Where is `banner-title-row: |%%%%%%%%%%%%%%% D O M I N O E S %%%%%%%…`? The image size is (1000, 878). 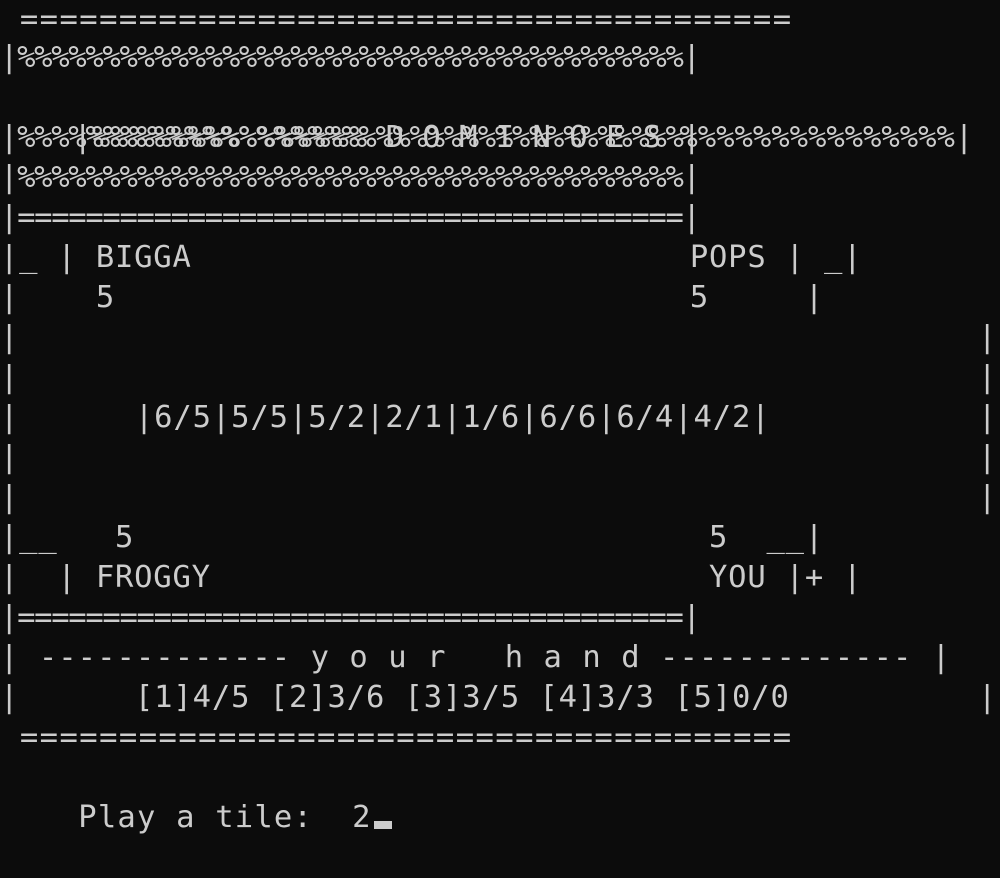
banner-title-row: |%%%%%%%%%%%%%%% D O M I N O E S %%%%%%%… is located at coordinates (486, 116).